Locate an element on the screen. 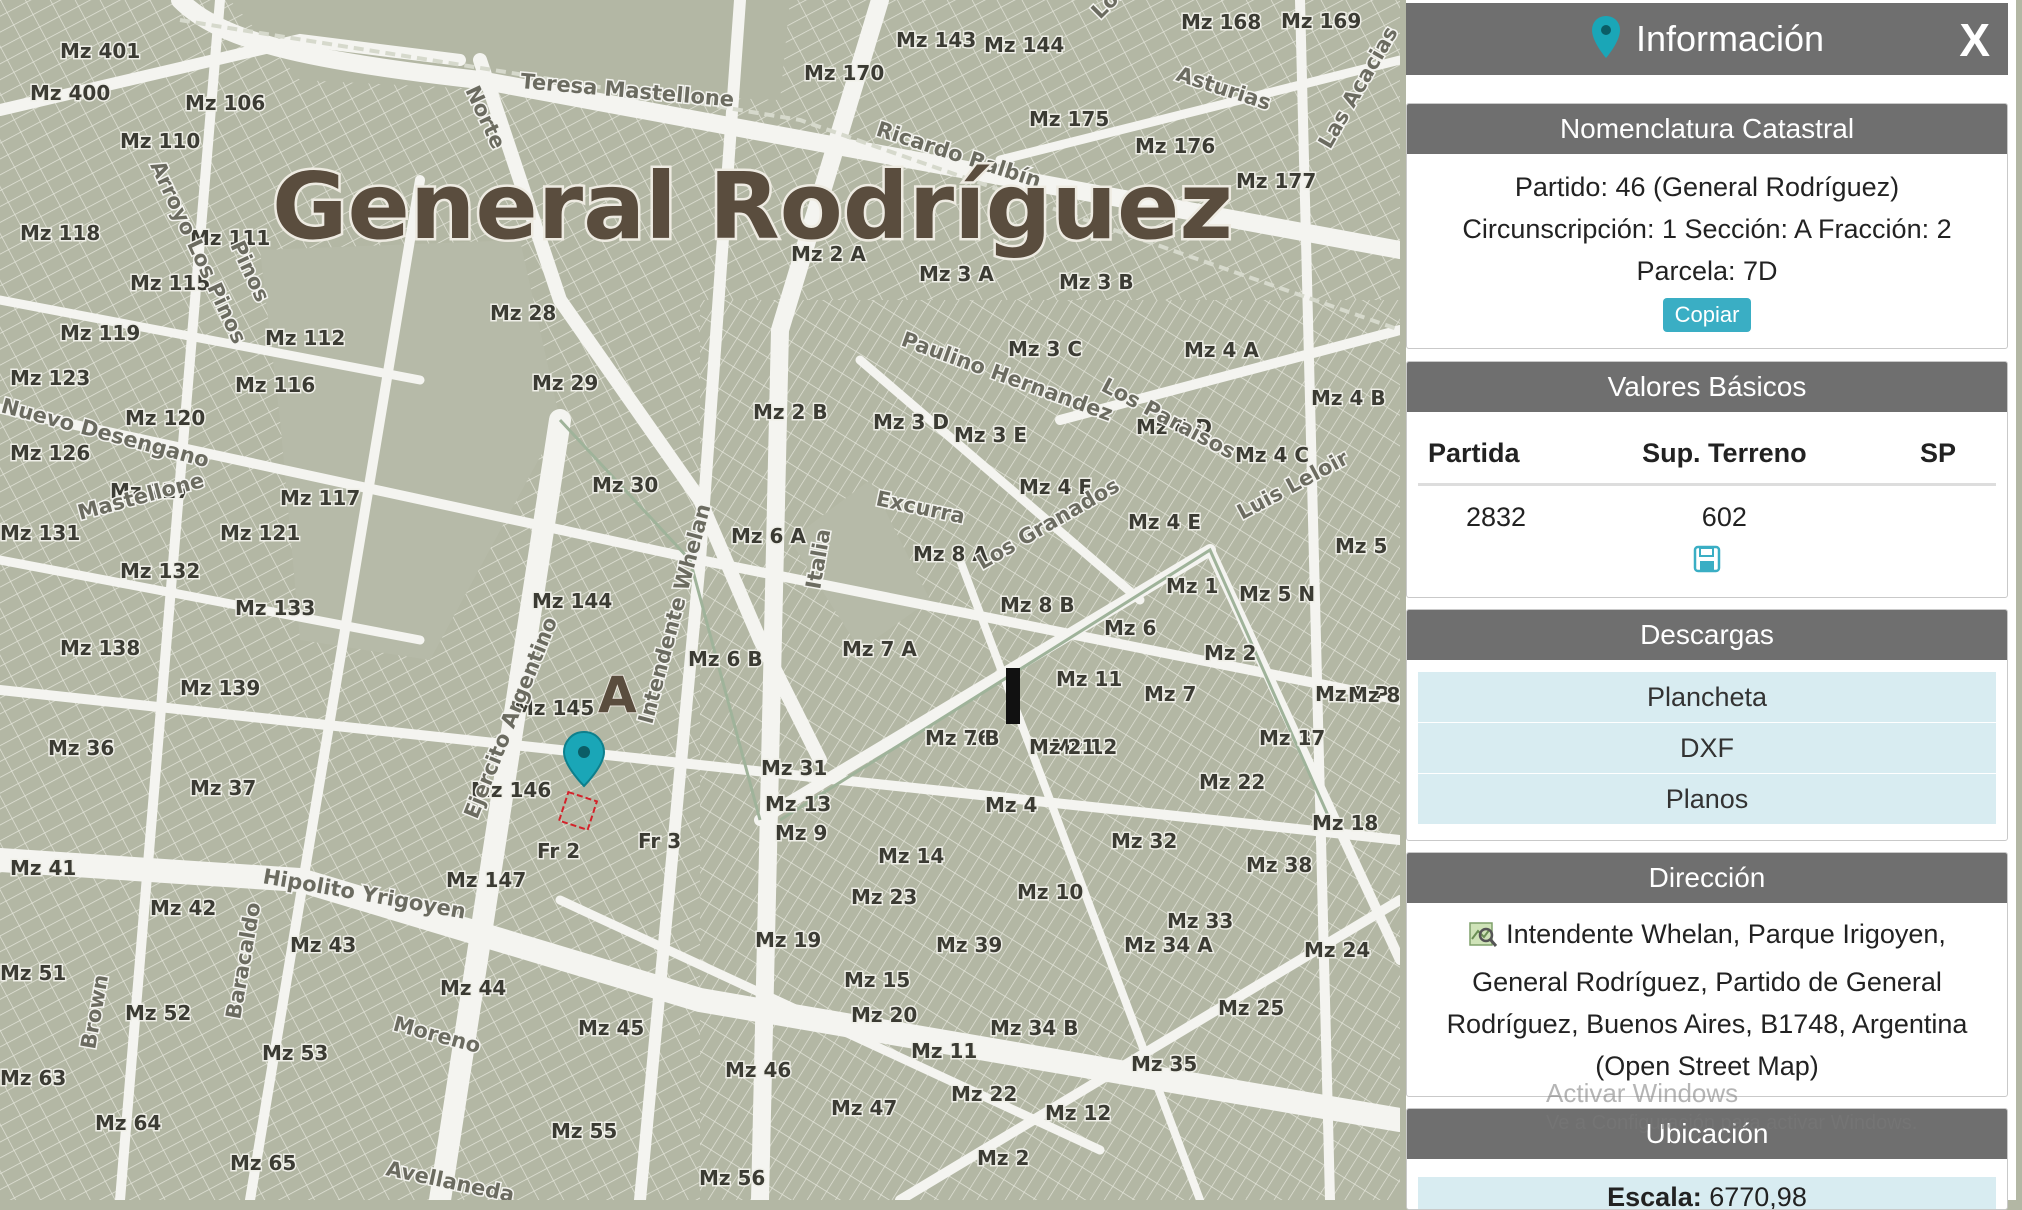  download-plancheta: Plancheta is located at coordinates (1707, 697).